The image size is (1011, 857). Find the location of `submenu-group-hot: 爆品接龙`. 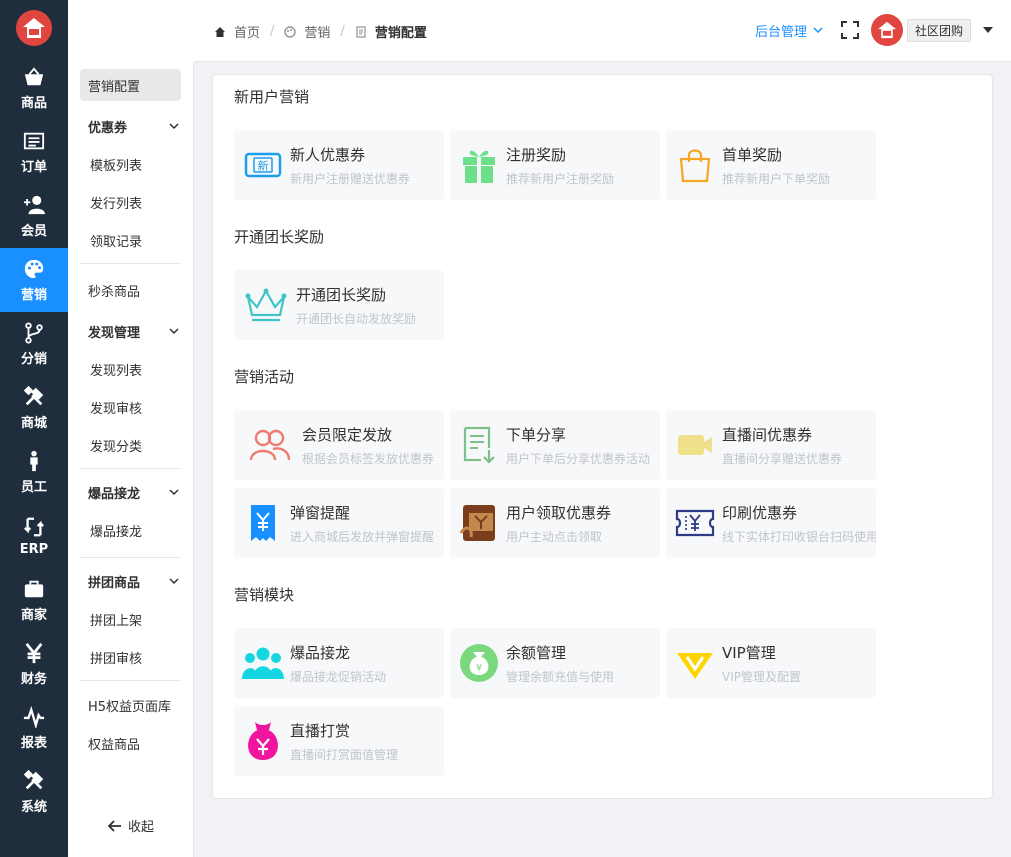

submenu-group-hot: 爆品接龙 is located at coordinates (130, 492).